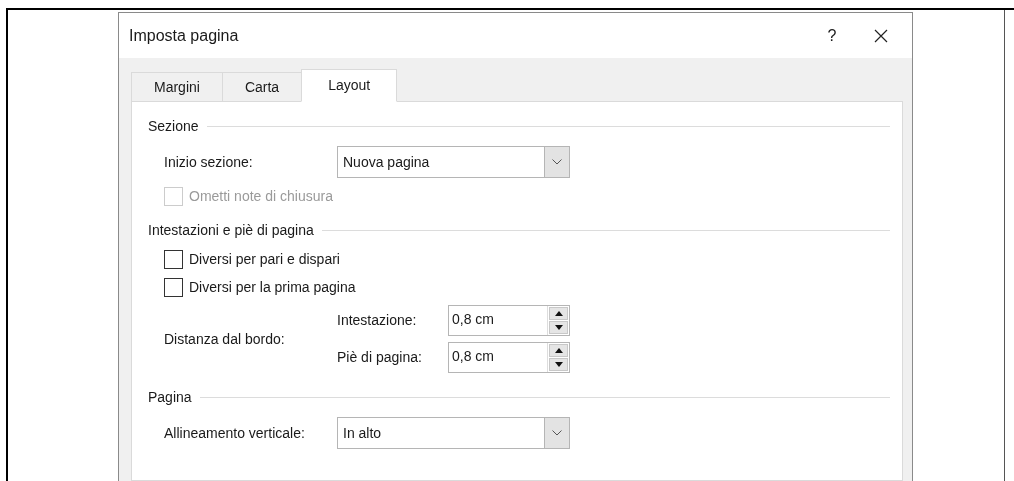 The width and height of the screenshot is (1014, 481). I want to click on field-label: Intestazione:, so click(377, 320).